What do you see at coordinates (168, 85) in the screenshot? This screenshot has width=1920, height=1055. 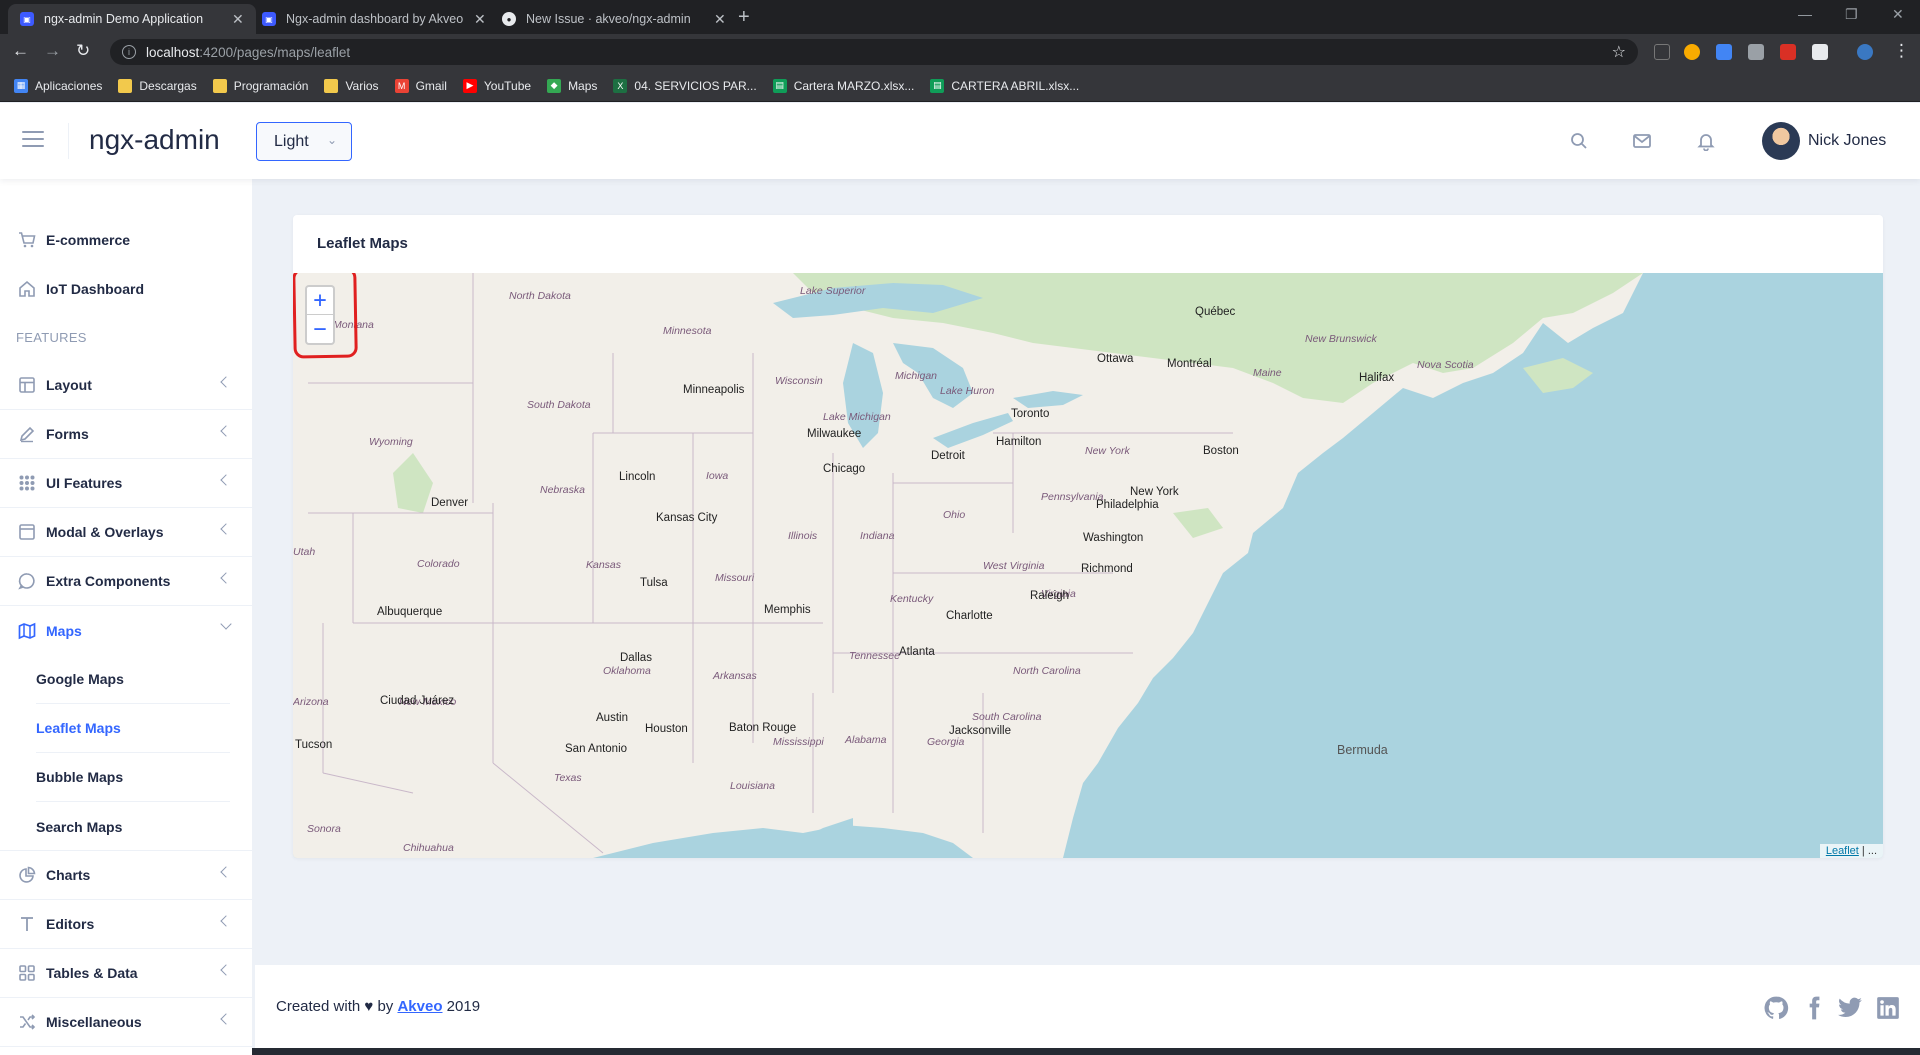 I see `bookmark-label: Descargas` at bounding box center [168, 85].